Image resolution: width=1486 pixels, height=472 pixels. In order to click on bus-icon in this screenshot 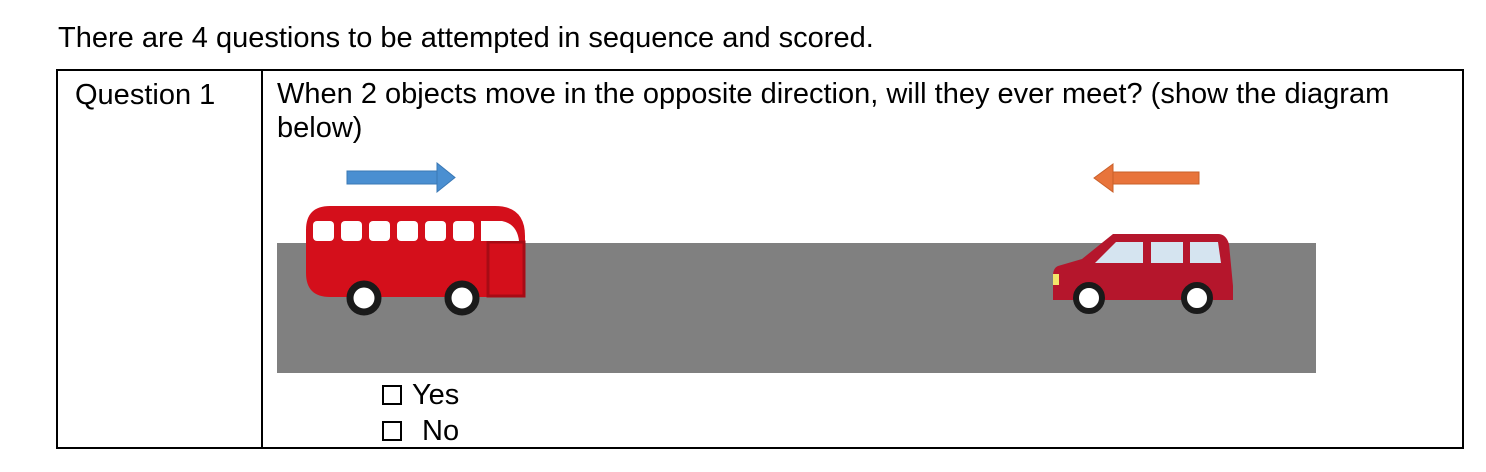, I will do `click(416, 261)`.